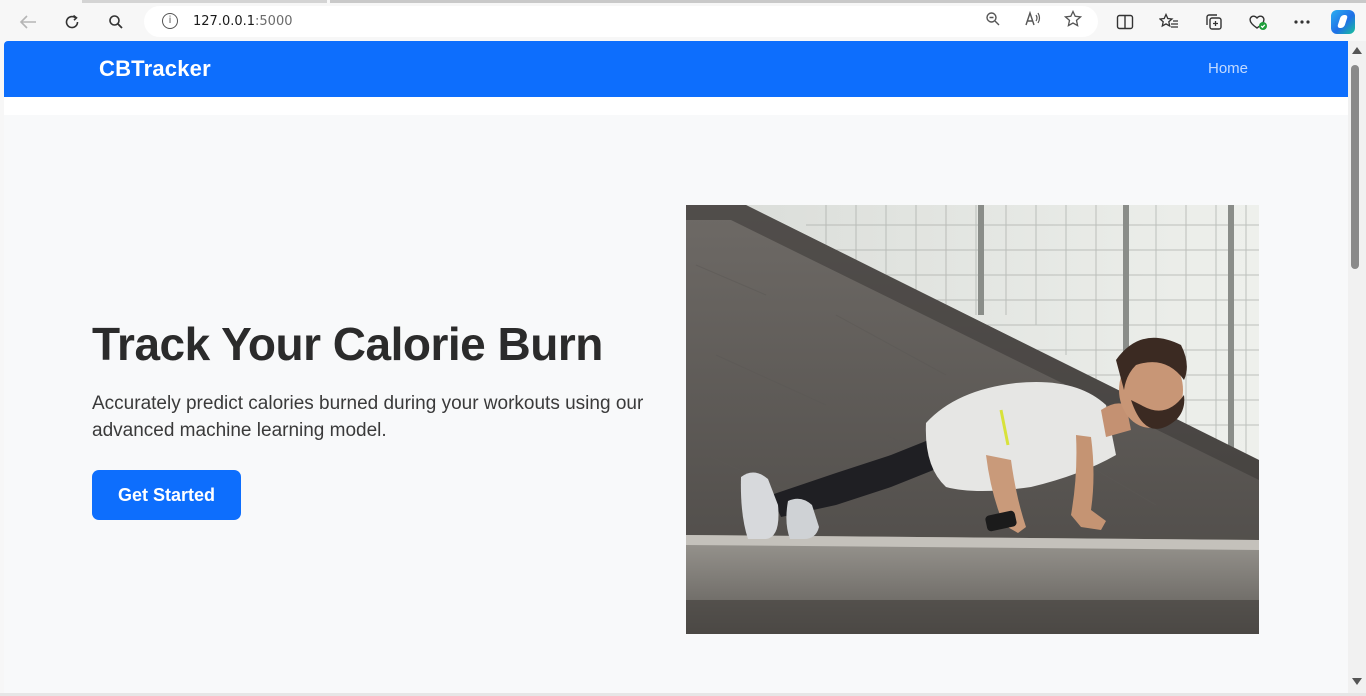 This screenshot has height=696, width=1366. What do you see at coordinates (170, 21) in the screenshot?
I see `info-icon: i` at bounding box center [170, 21].